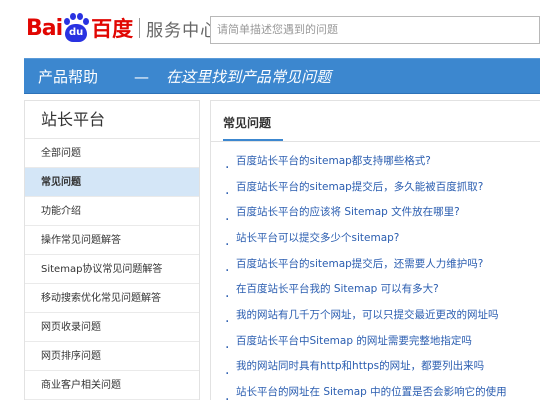 The image size is (540, 400). What do you see at coordinates (182, 30) in the screenshot?
I see `service-center-title: 服务中心` at bounding box center [182, 30].